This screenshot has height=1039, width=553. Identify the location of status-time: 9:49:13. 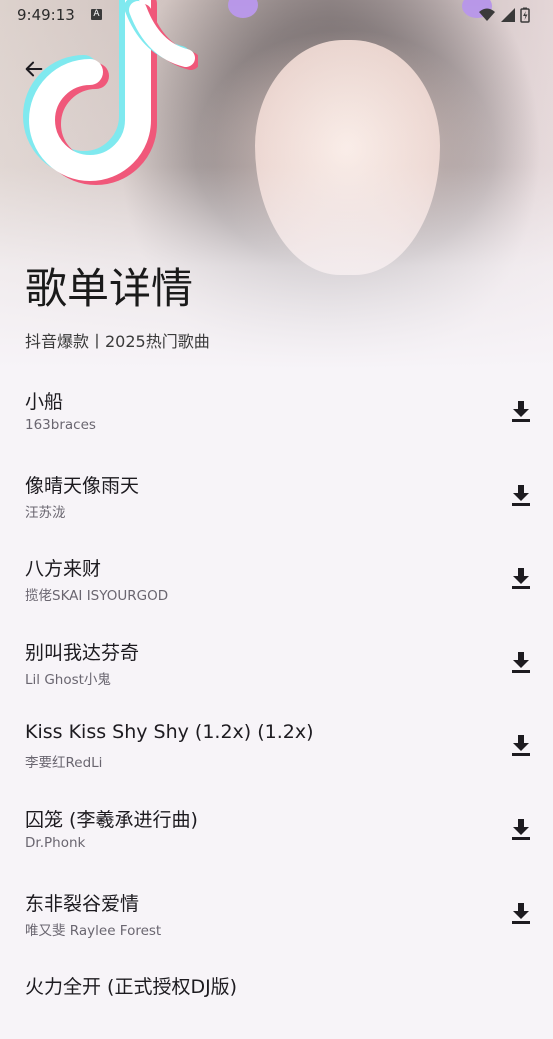
(46, 15).